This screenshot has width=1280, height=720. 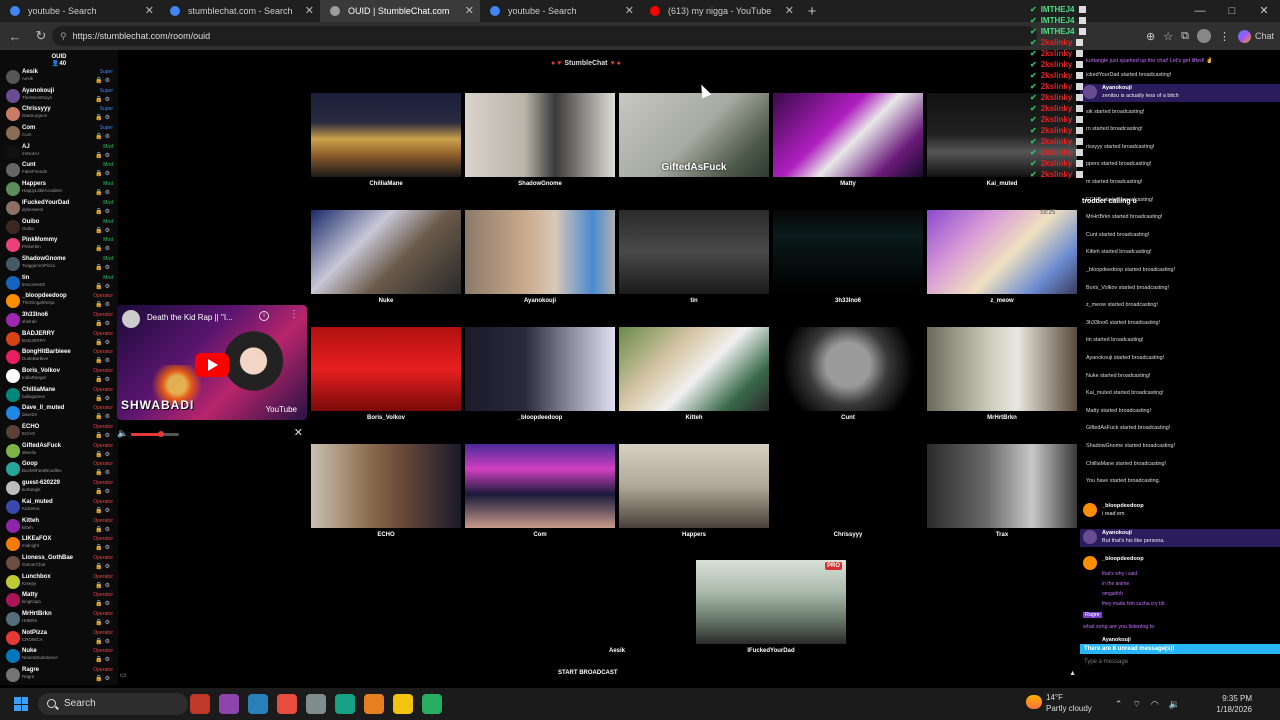 I want to click on network-icon: ⌔, so click(x=1136, y=704).